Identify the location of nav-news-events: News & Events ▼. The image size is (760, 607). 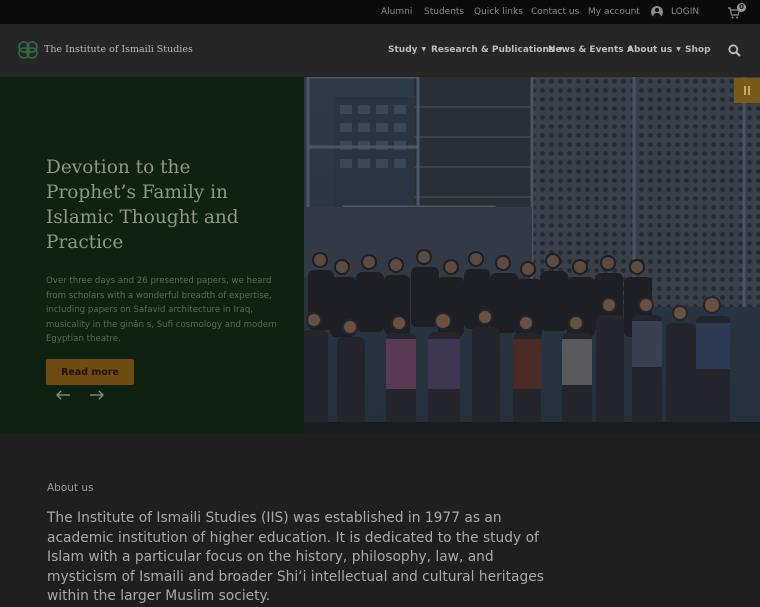
(590, 50).